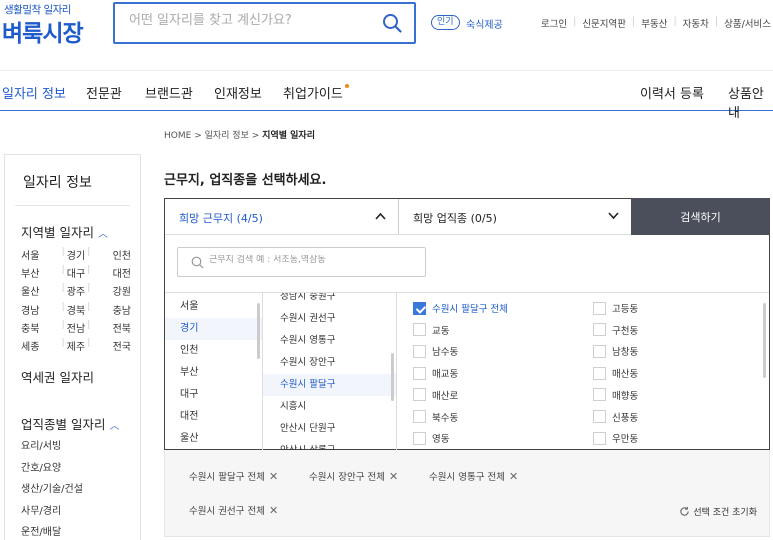  I want to click on dong-checkbox: 매산동, so click(615, 373).